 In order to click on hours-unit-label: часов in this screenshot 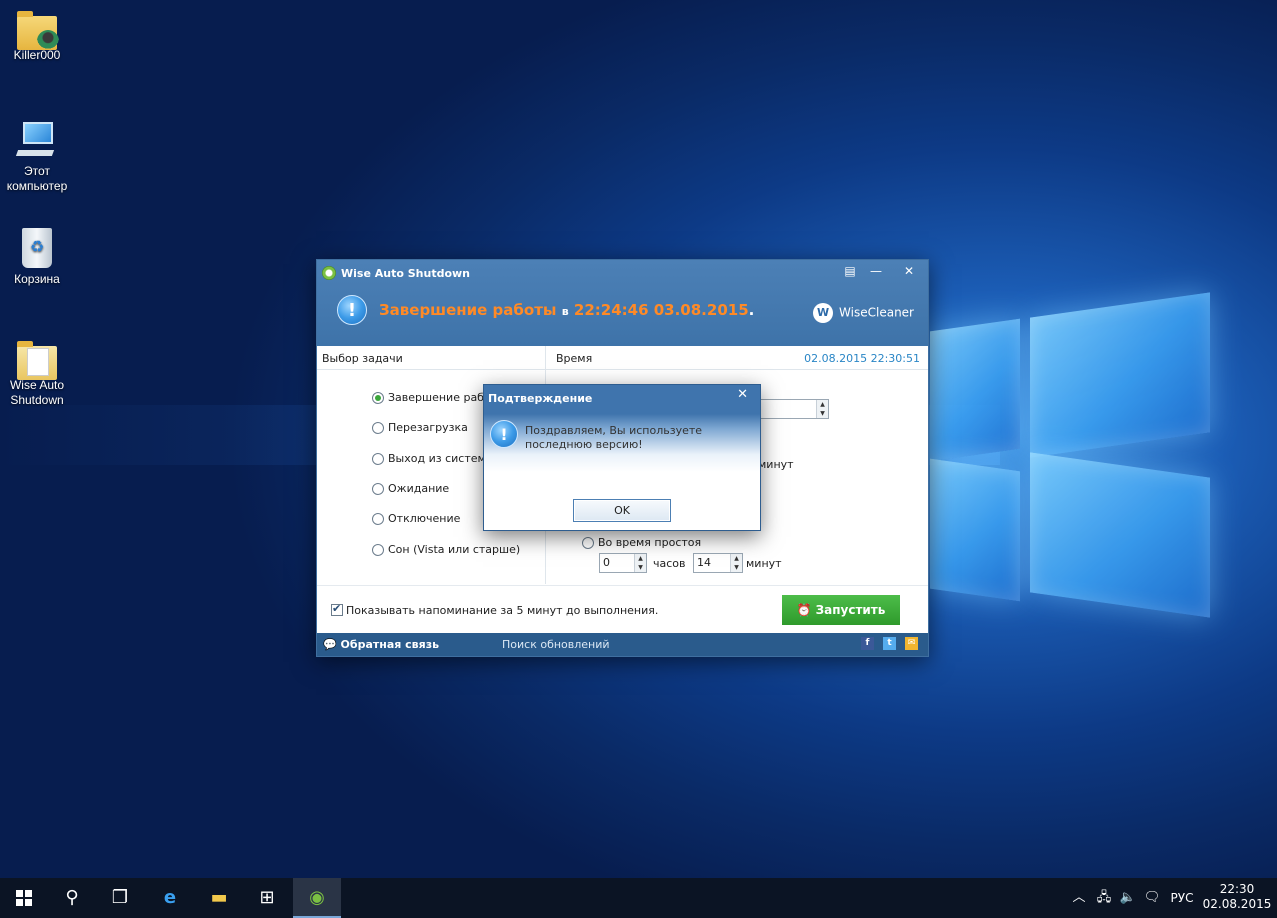, I will do `click(669, 563)`.